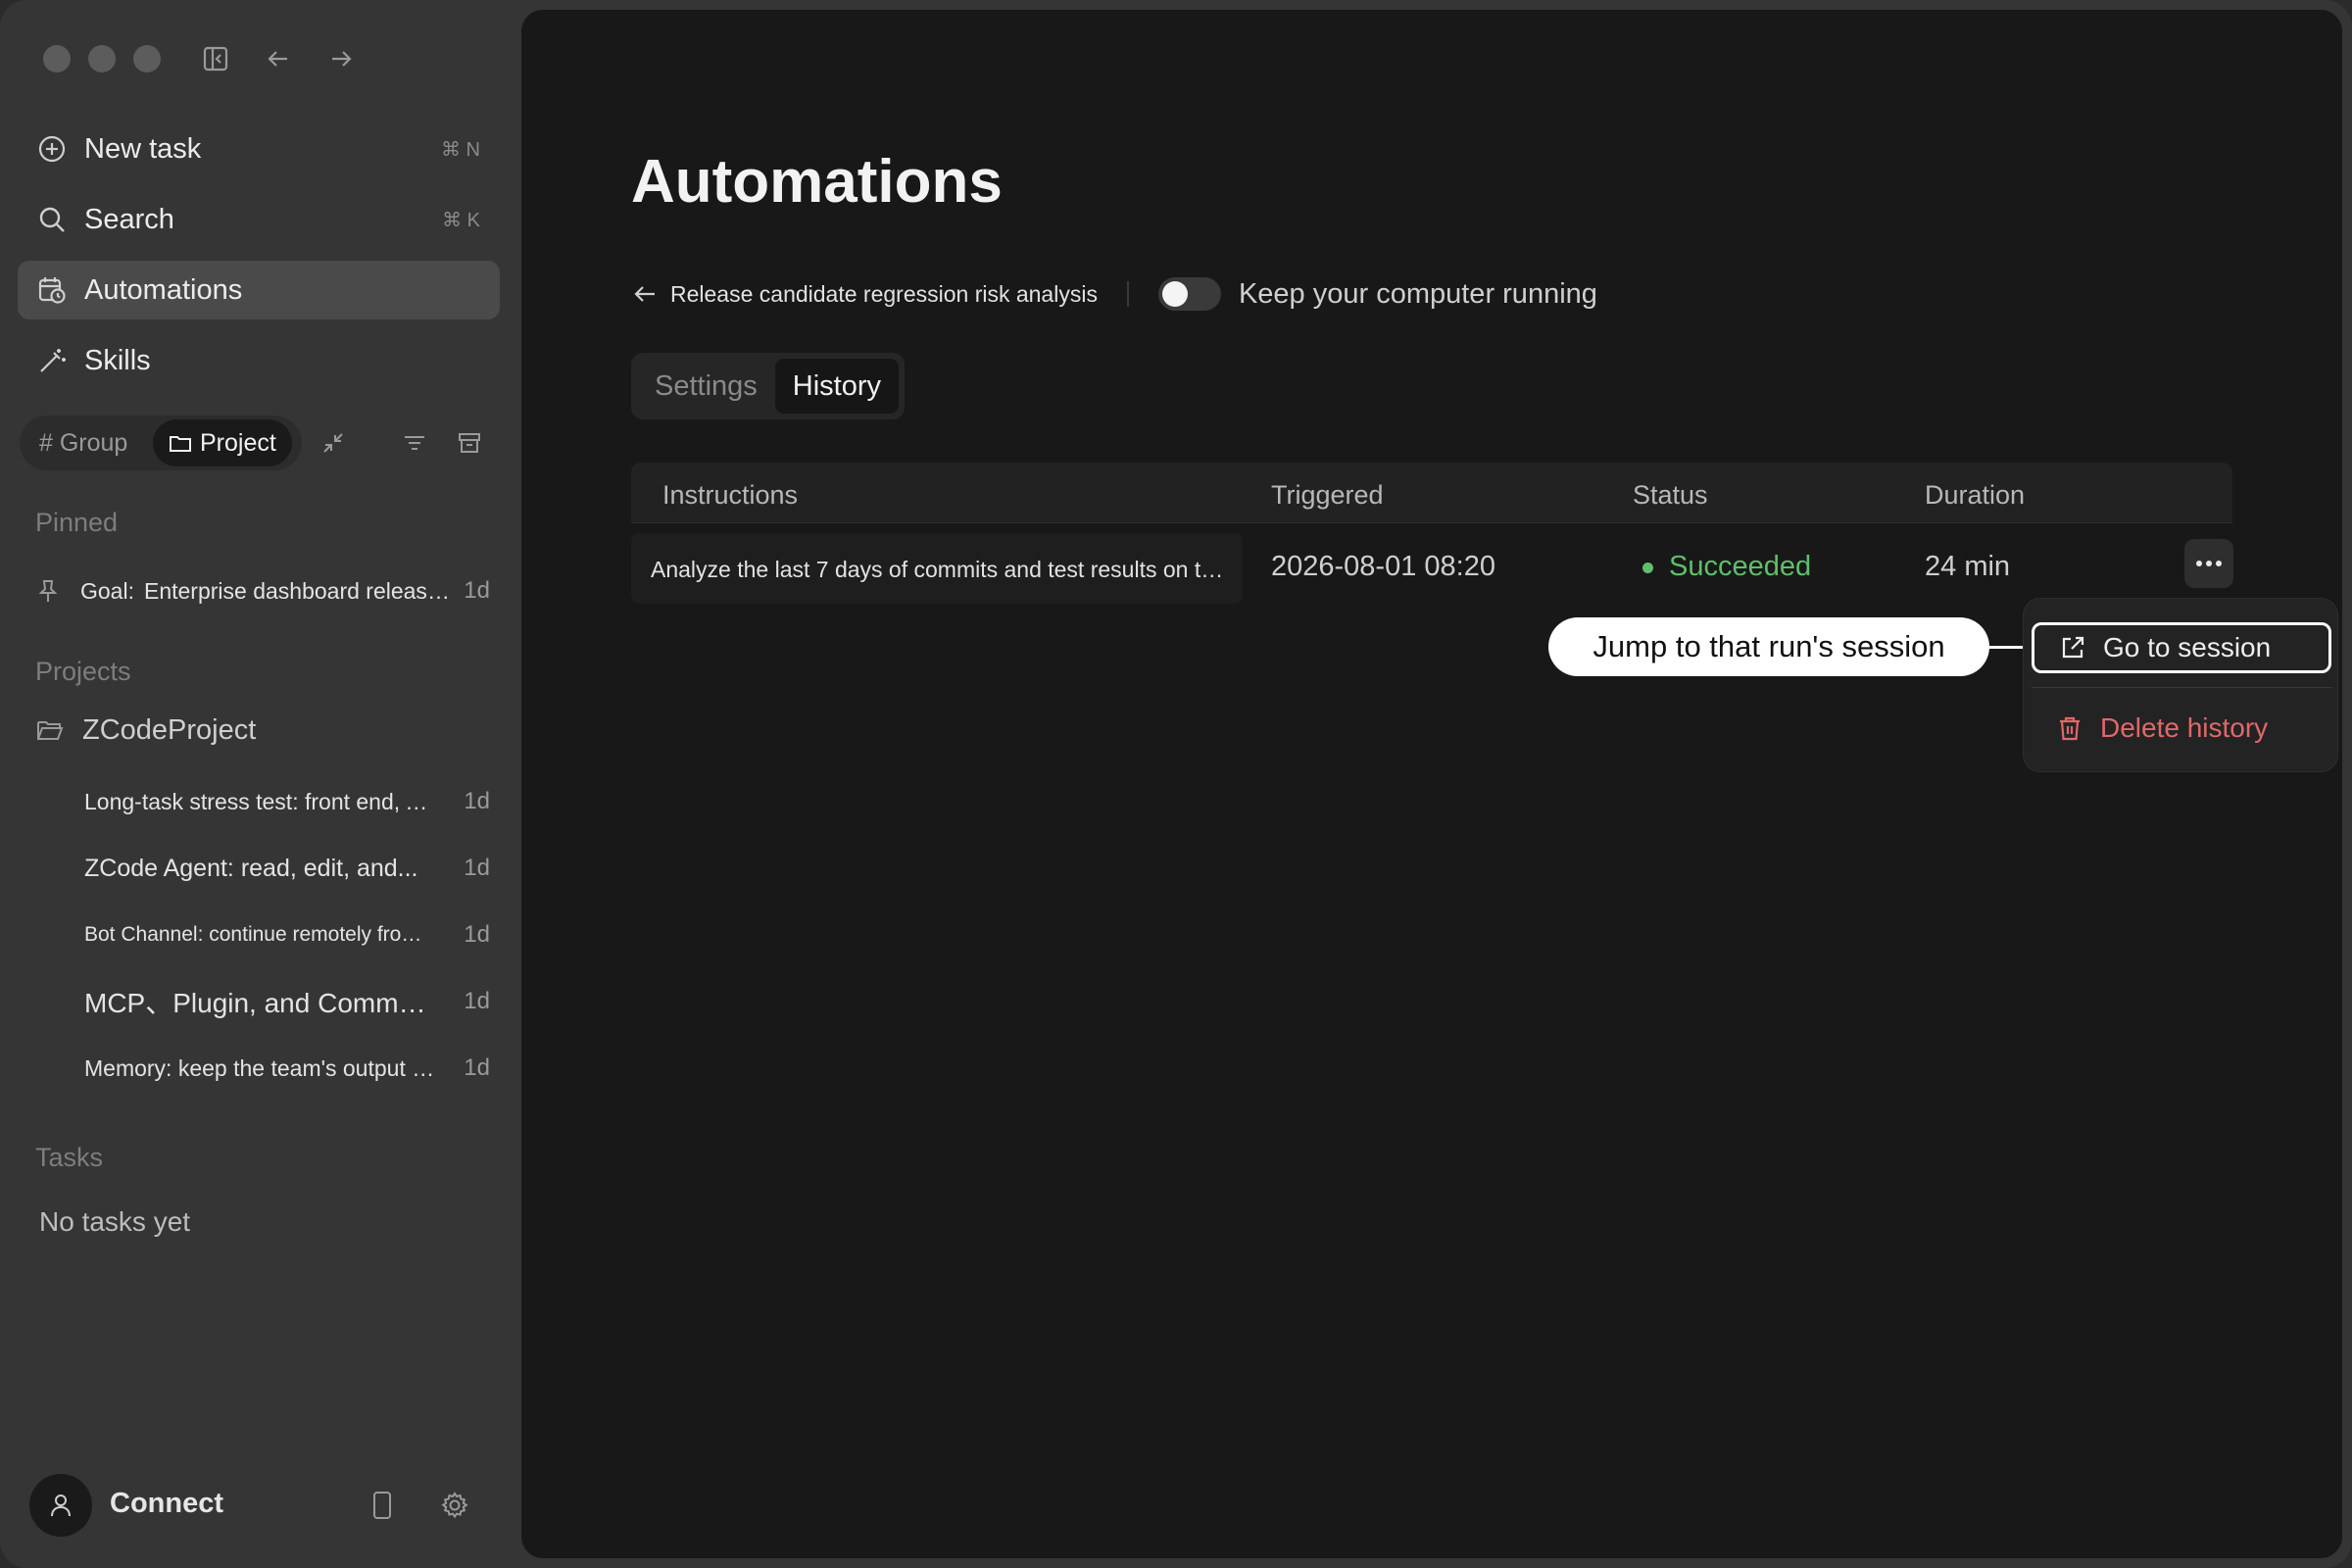 The image size is (2352, 1568). What do you see at coordinates (341, 58) in the screenshot?
I see `forward-arrow-icon` at bounding box center [341, 58].